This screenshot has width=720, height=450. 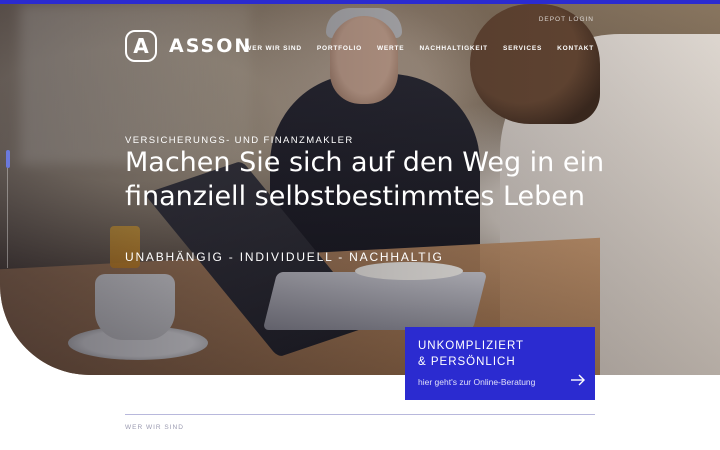 I want to click on section-label-wer-wir-sind: WER WIR SIND, so click(x=154, y=427).